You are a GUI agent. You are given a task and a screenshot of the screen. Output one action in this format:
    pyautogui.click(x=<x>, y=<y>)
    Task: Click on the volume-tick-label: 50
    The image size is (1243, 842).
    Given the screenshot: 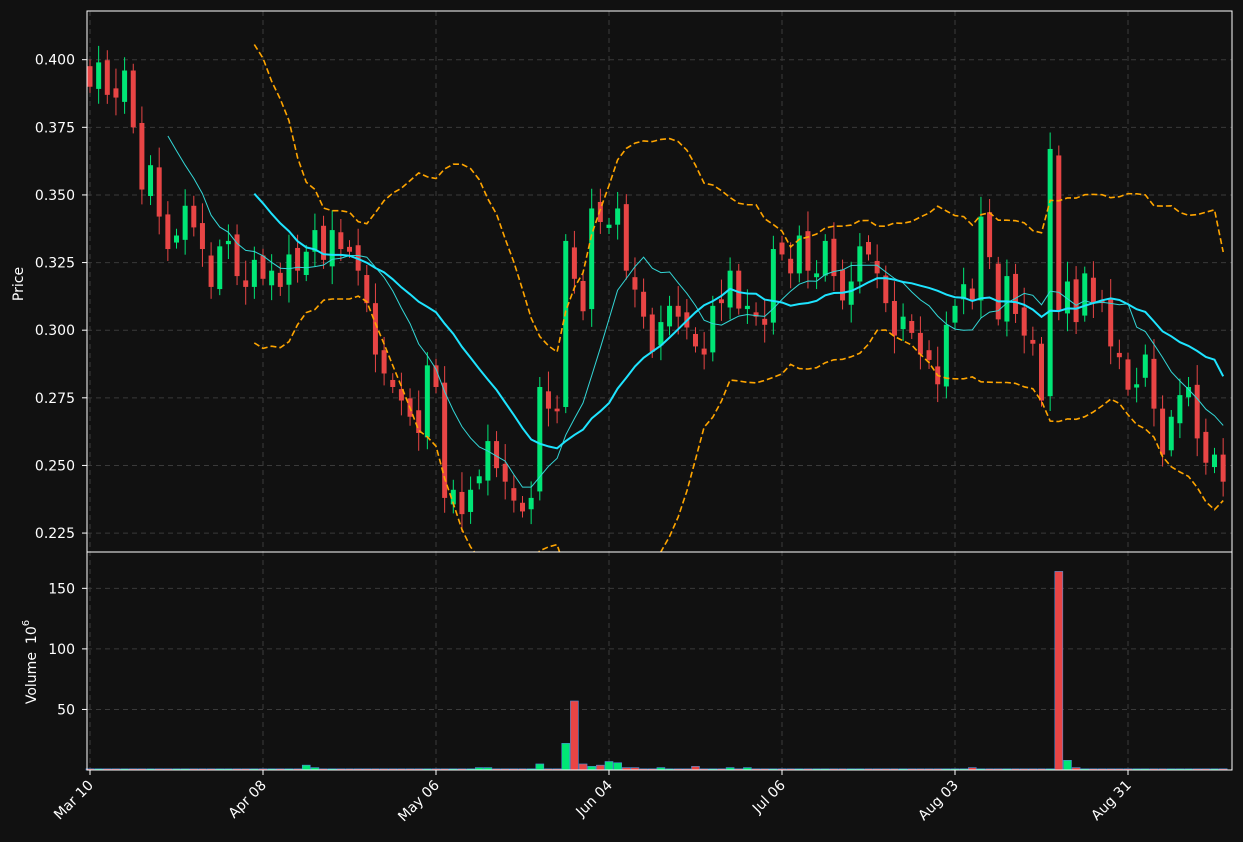 What is the action you would take?
    pyautogui.click(x=66, y=710)
    